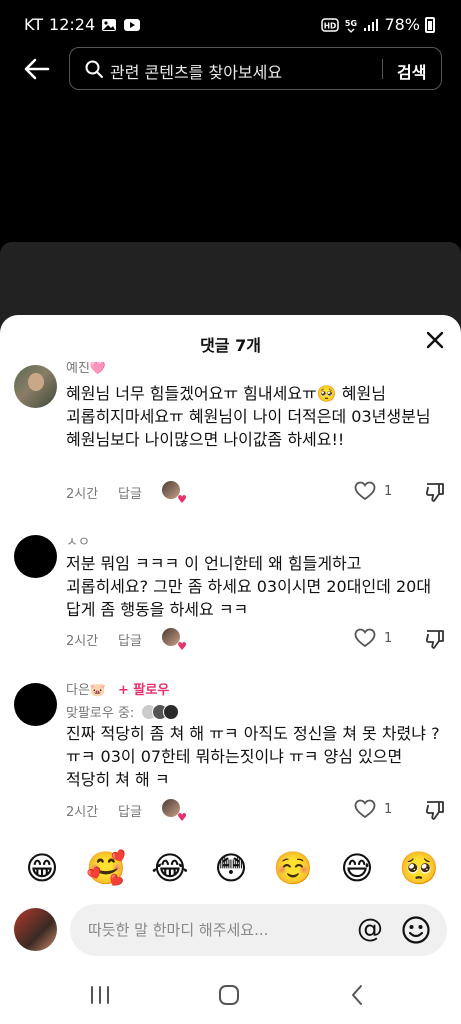 This screenshot has height=1024, width=461. I want to click on photo-icon, so click(109, 24).